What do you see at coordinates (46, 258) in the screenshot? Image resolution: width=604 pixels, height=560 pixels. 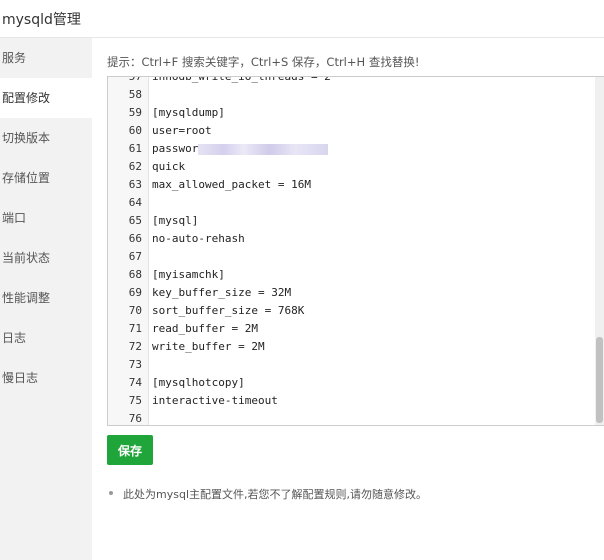 I see `sidebar-item-status: 当前状态` at bounding box center [46, 258].